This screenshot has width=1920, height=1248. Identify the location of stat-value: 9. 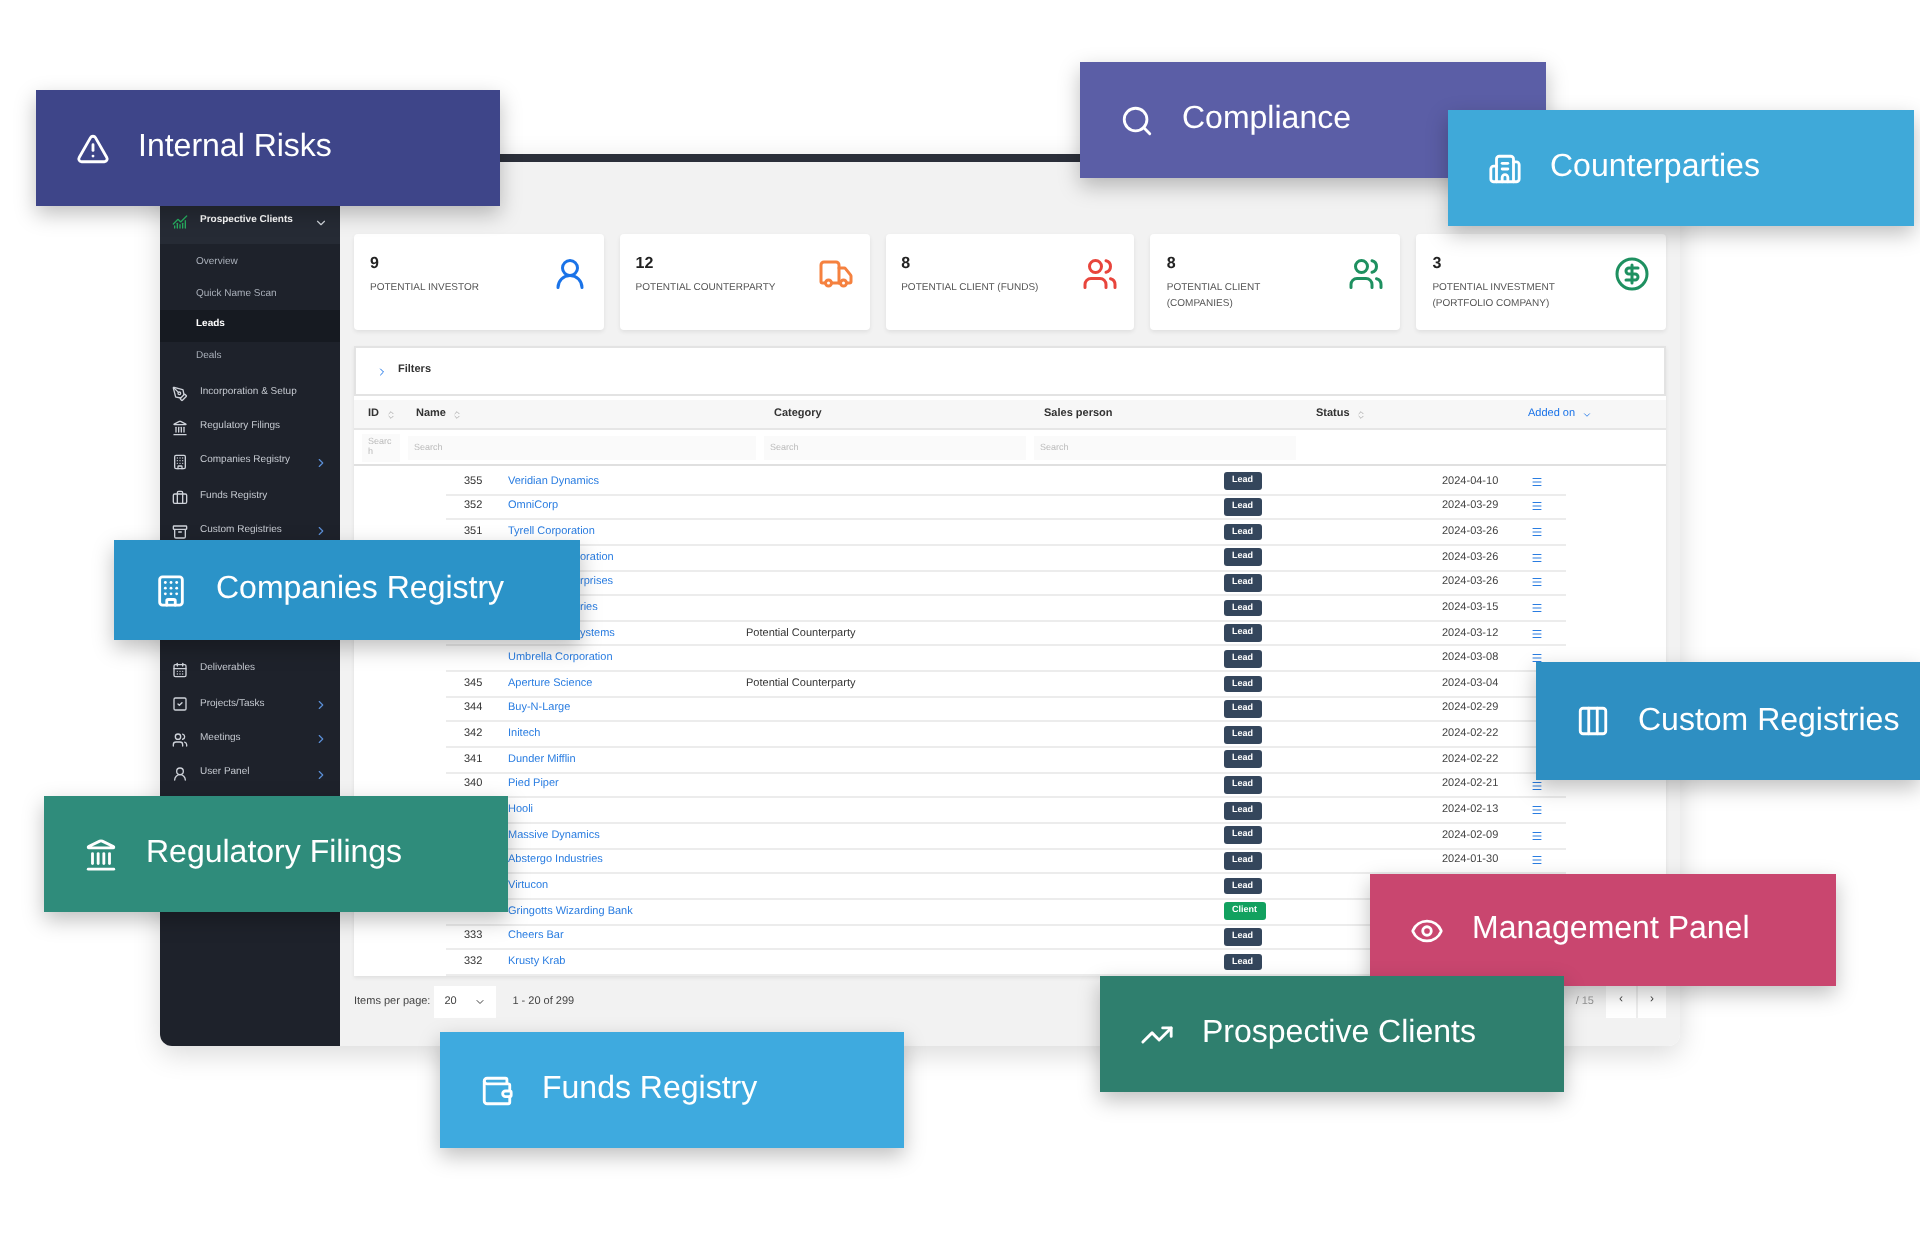
(375, 264).